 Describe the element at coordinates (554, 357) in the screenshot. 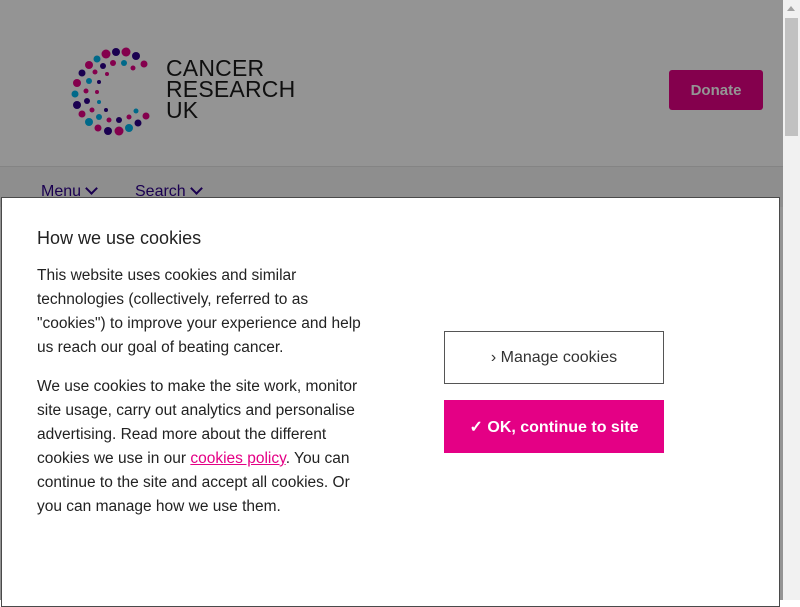

I see `manage-cookies-button: › Manage cookies` at that location.